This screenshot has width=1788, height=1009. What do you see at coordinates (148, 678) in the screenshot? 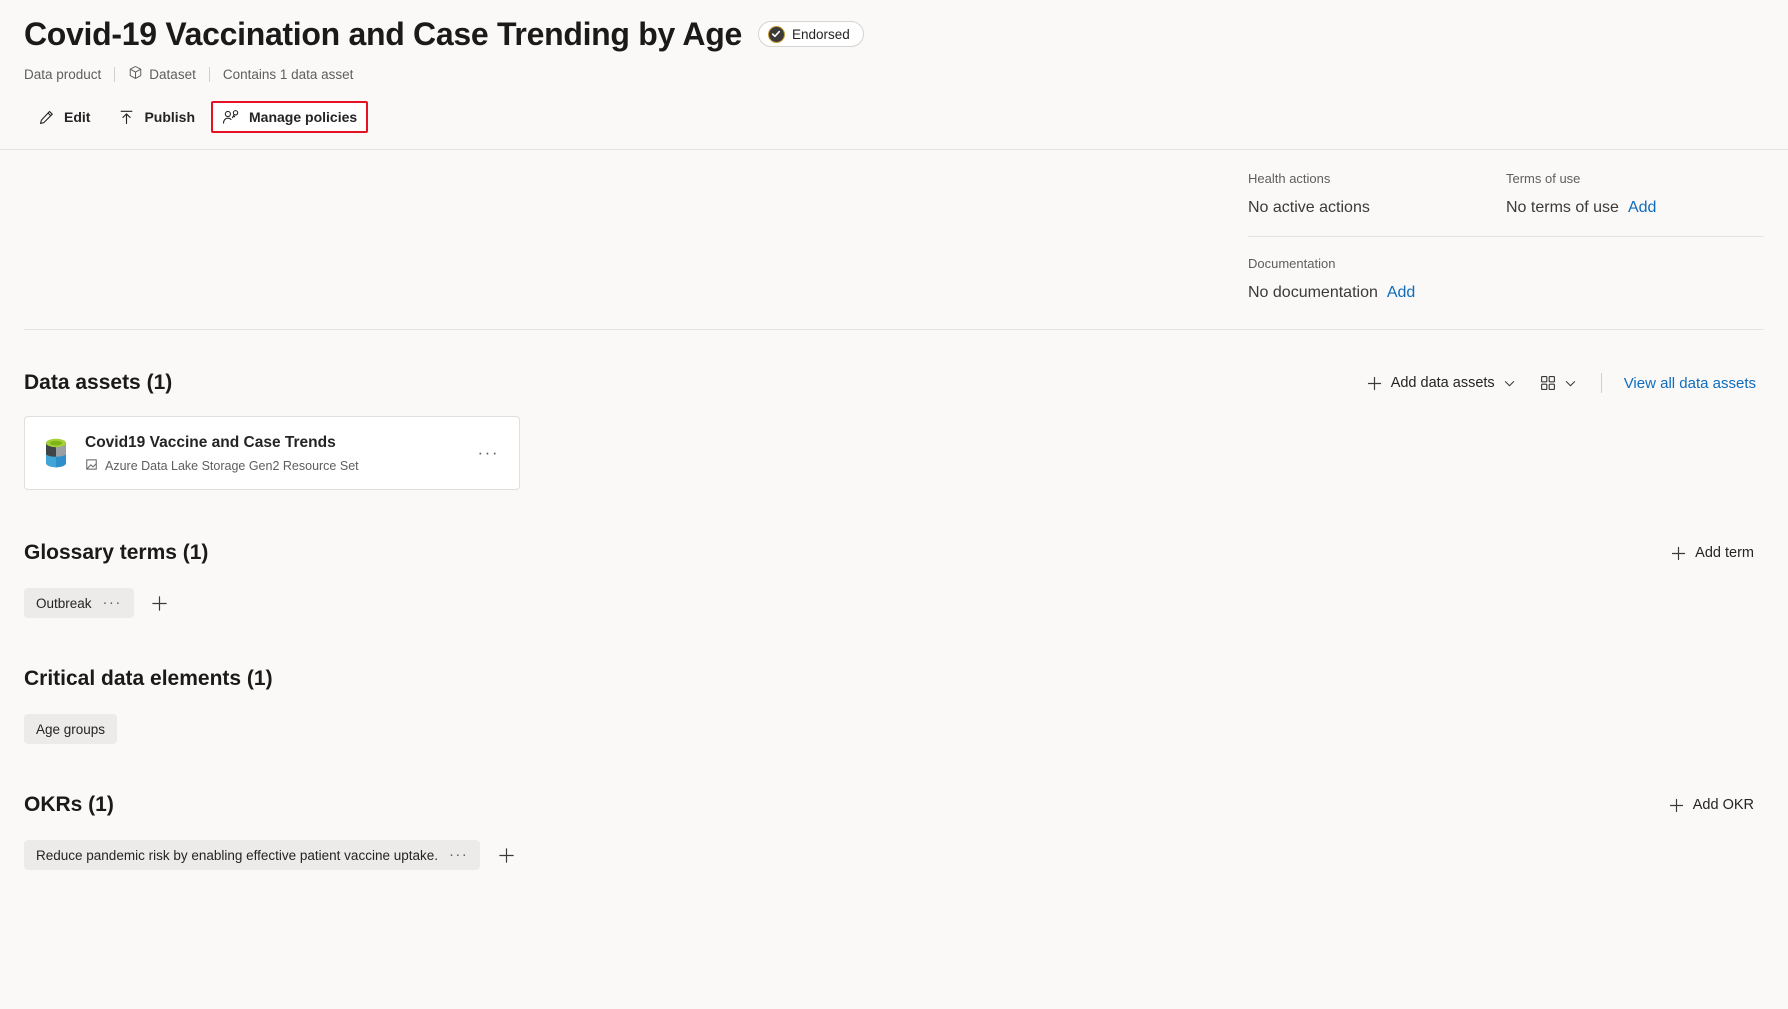
I see `critical-data-elements-title: Critical data elements (1)` at bounding box center [148, 678].